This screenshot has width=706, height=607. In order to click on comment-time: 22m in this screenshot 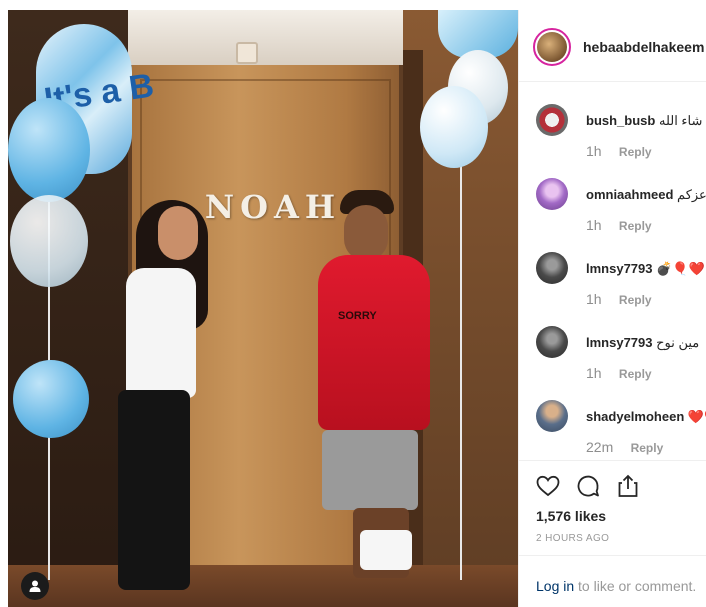, I will do `click(599, 447)`.